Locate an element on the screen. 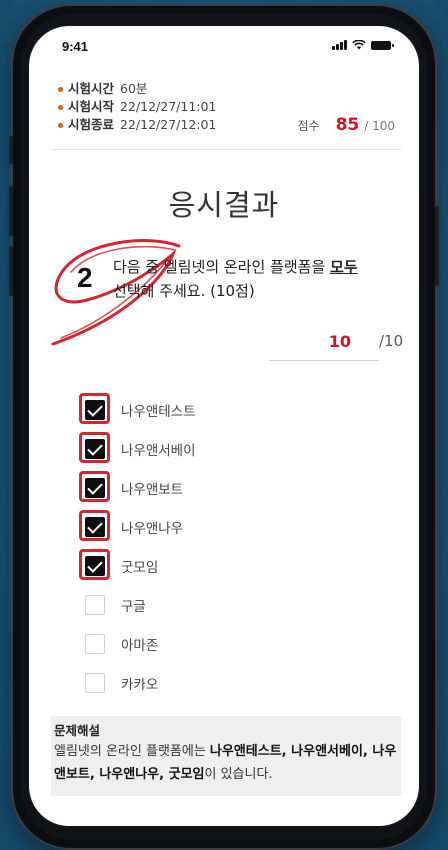  question-text-part1: 다음 중 엘림넷의 온라인 플랫폼을 is located at coordinates (222, 267).